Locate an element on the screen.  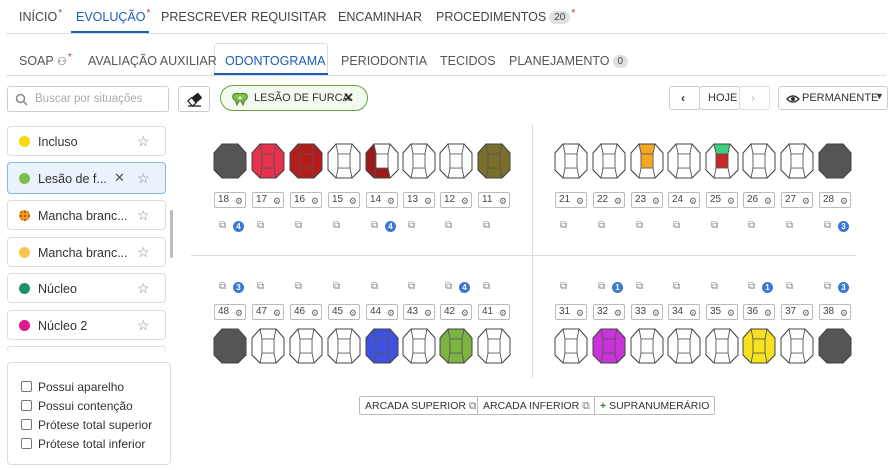
filter-chip-lesao-furca: LESÃO DE FURCA ✕ is located at coordinates (294, 98).